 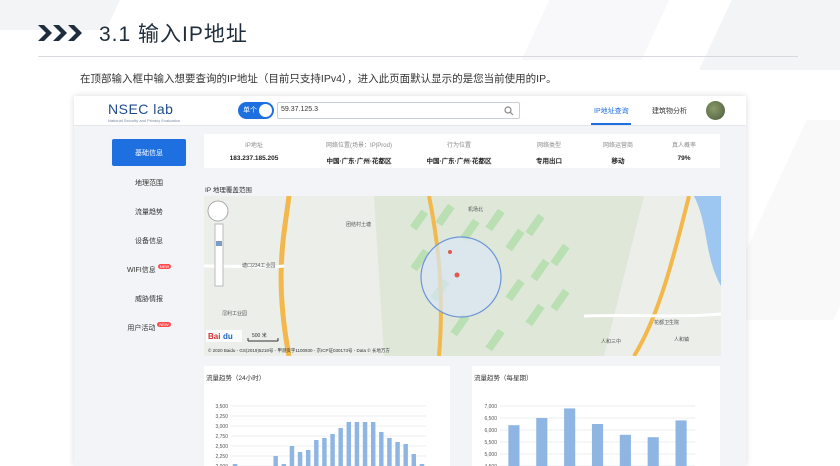 What do you see at coordinates (715, 110) in the screenshot?
I see `avatar` at bounding box center [715, 110].